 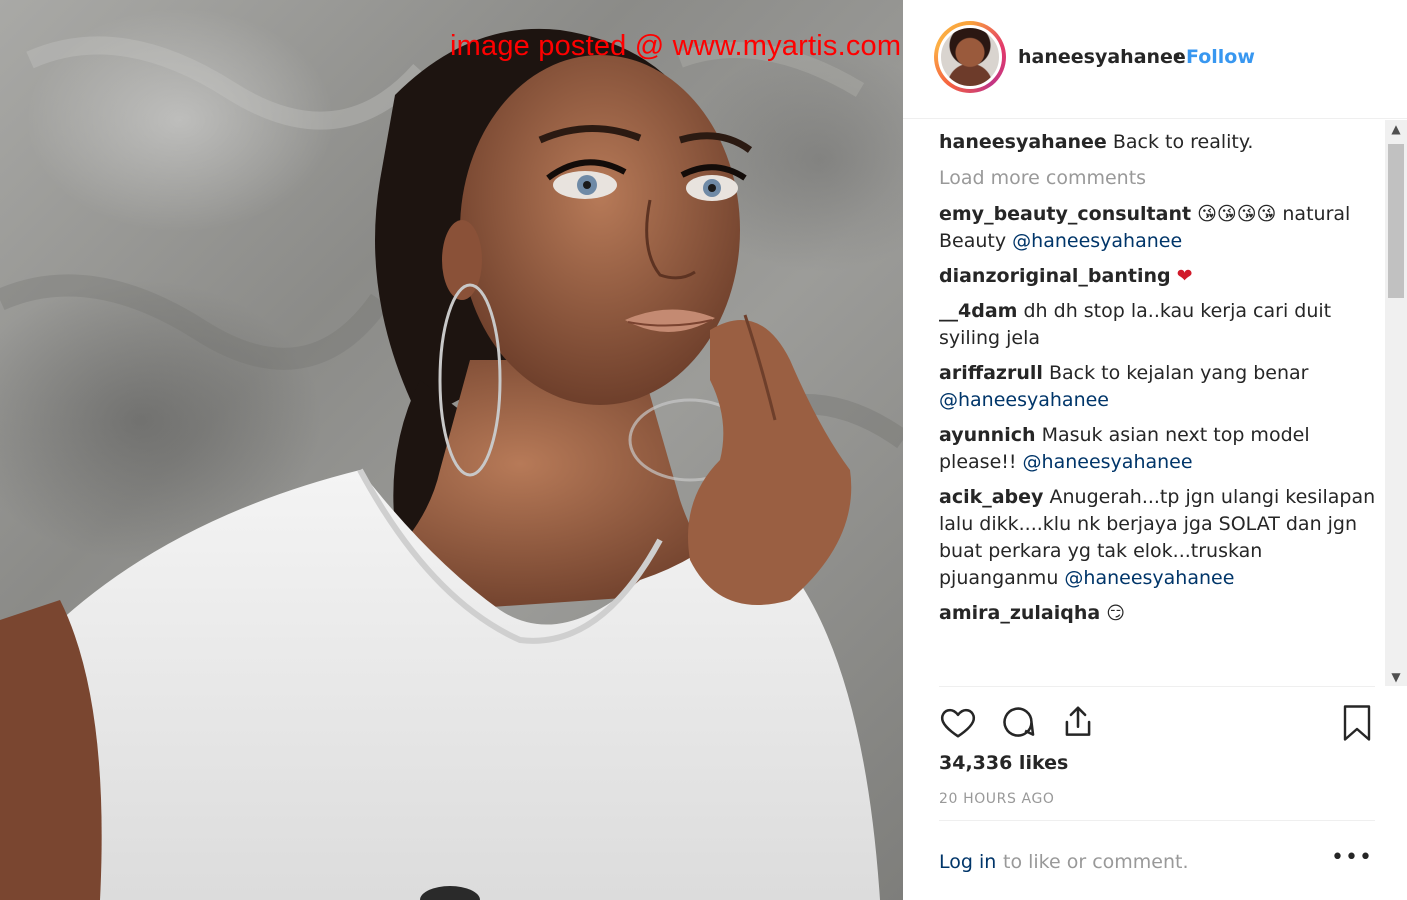 I want to click on scroll-down-arrow-icon: ▼, so click(x=1396, y=677).